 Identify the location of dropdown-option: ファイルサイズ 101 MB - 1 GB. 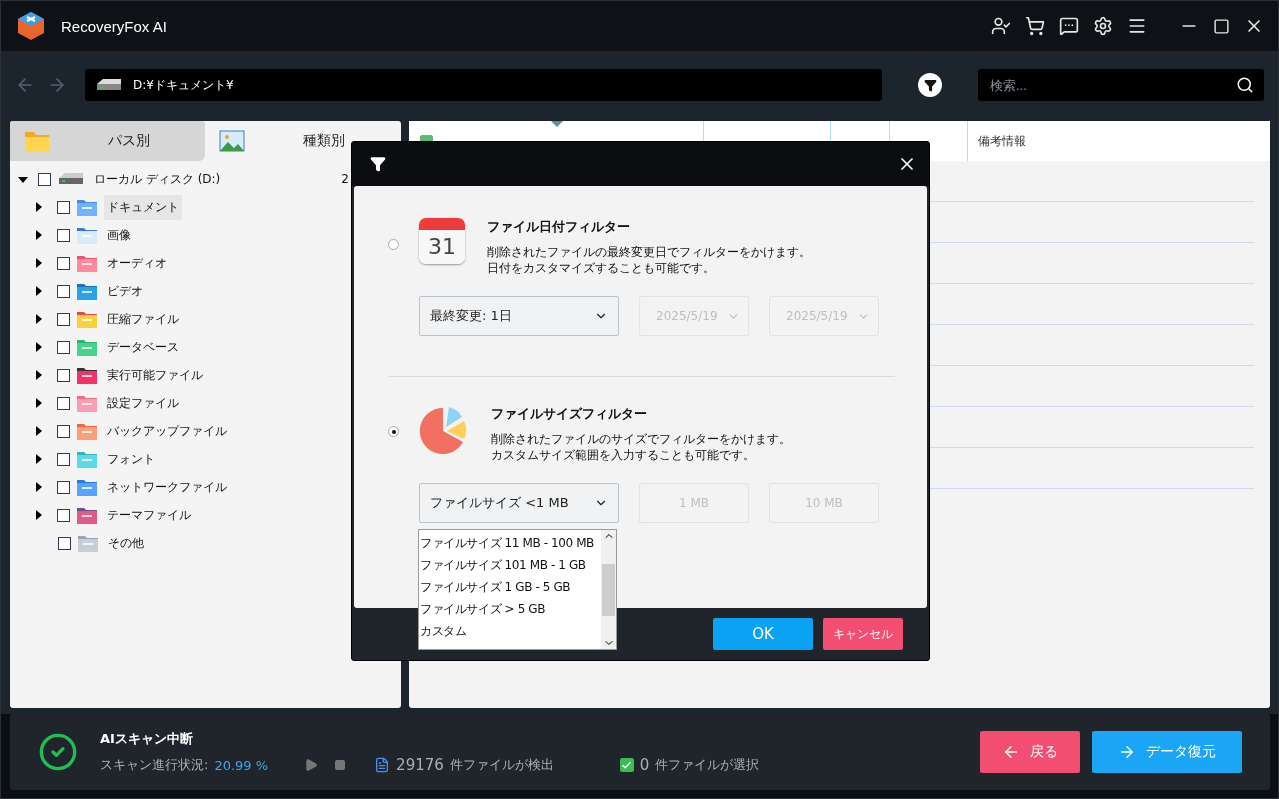
(510, 565).